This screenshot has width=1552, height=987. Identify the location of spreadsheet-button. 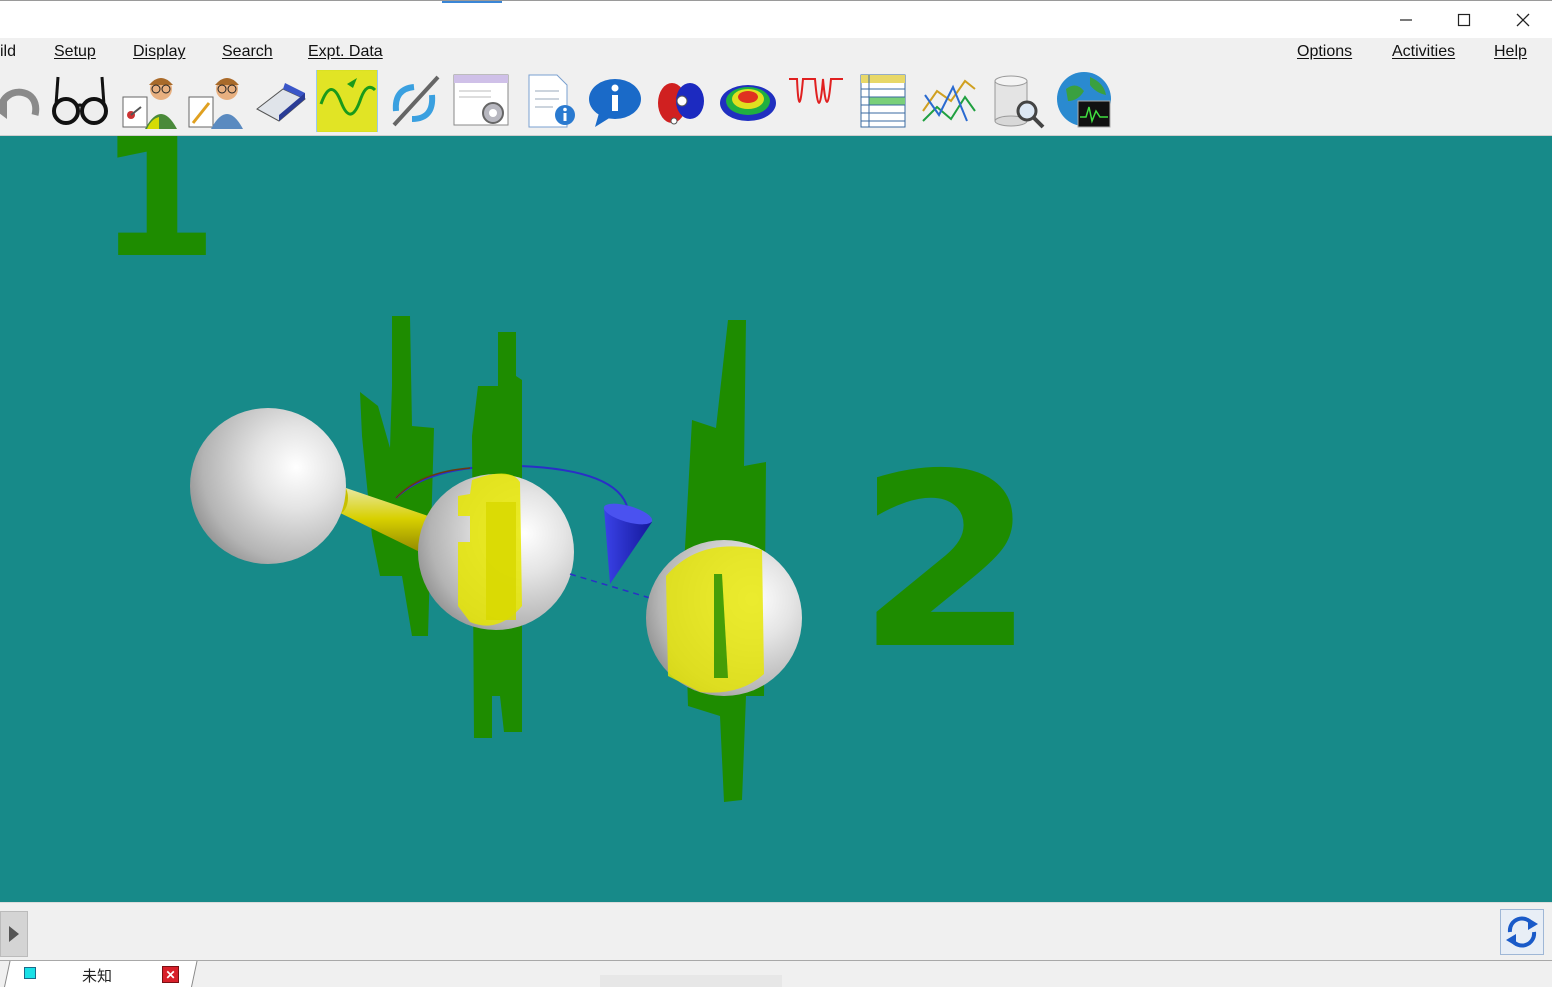
(883, 101).